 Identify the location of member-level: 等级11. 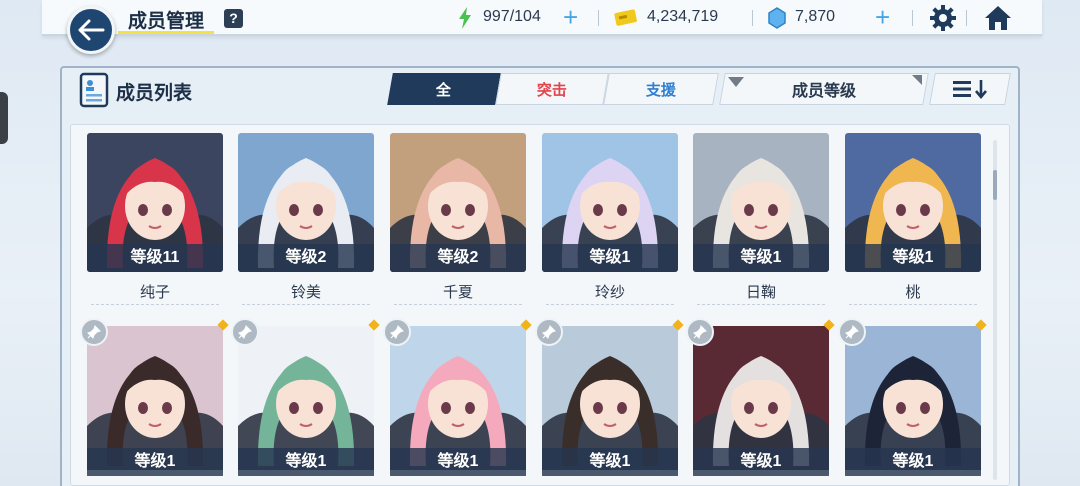
(155, 258).